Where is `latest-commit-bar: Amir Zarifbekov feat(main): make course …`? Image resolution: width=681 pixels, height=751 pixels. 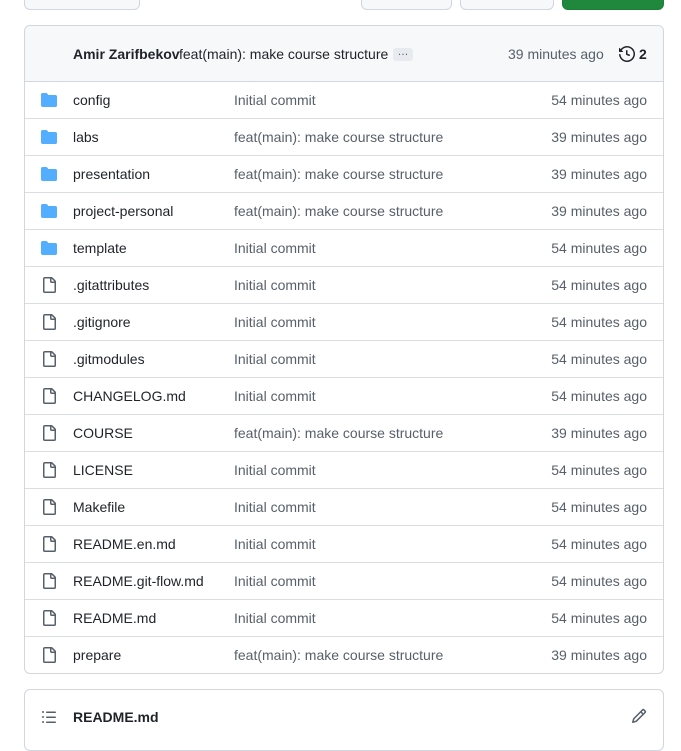
latest-commit-bar: Amir Zarifbekov feat(main): make course … is located at coordinates (344, 54).